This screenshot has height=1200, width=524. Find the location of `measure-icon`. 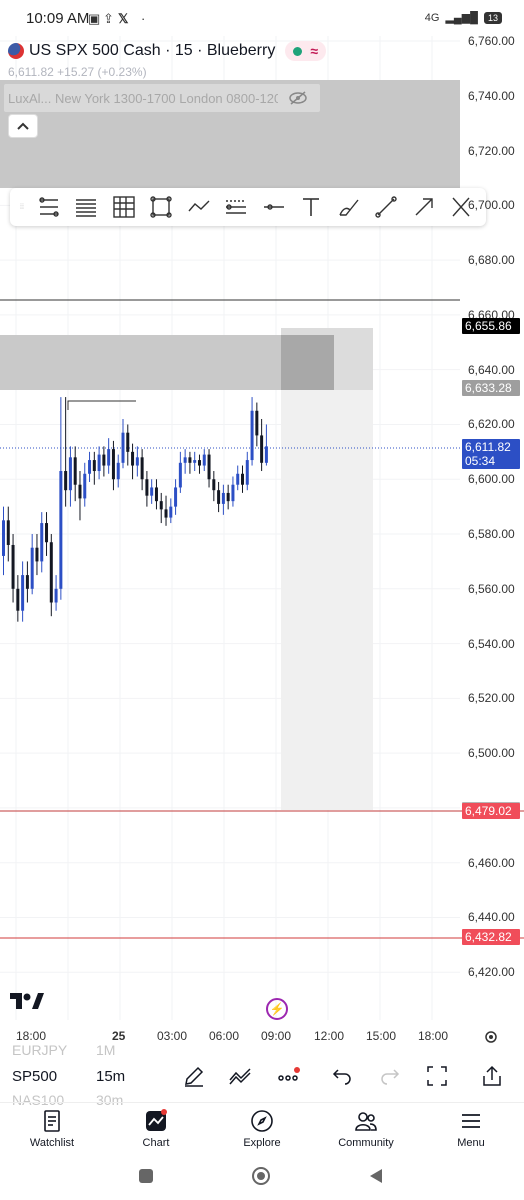

measure-icon is located at coordinates (236, 207).